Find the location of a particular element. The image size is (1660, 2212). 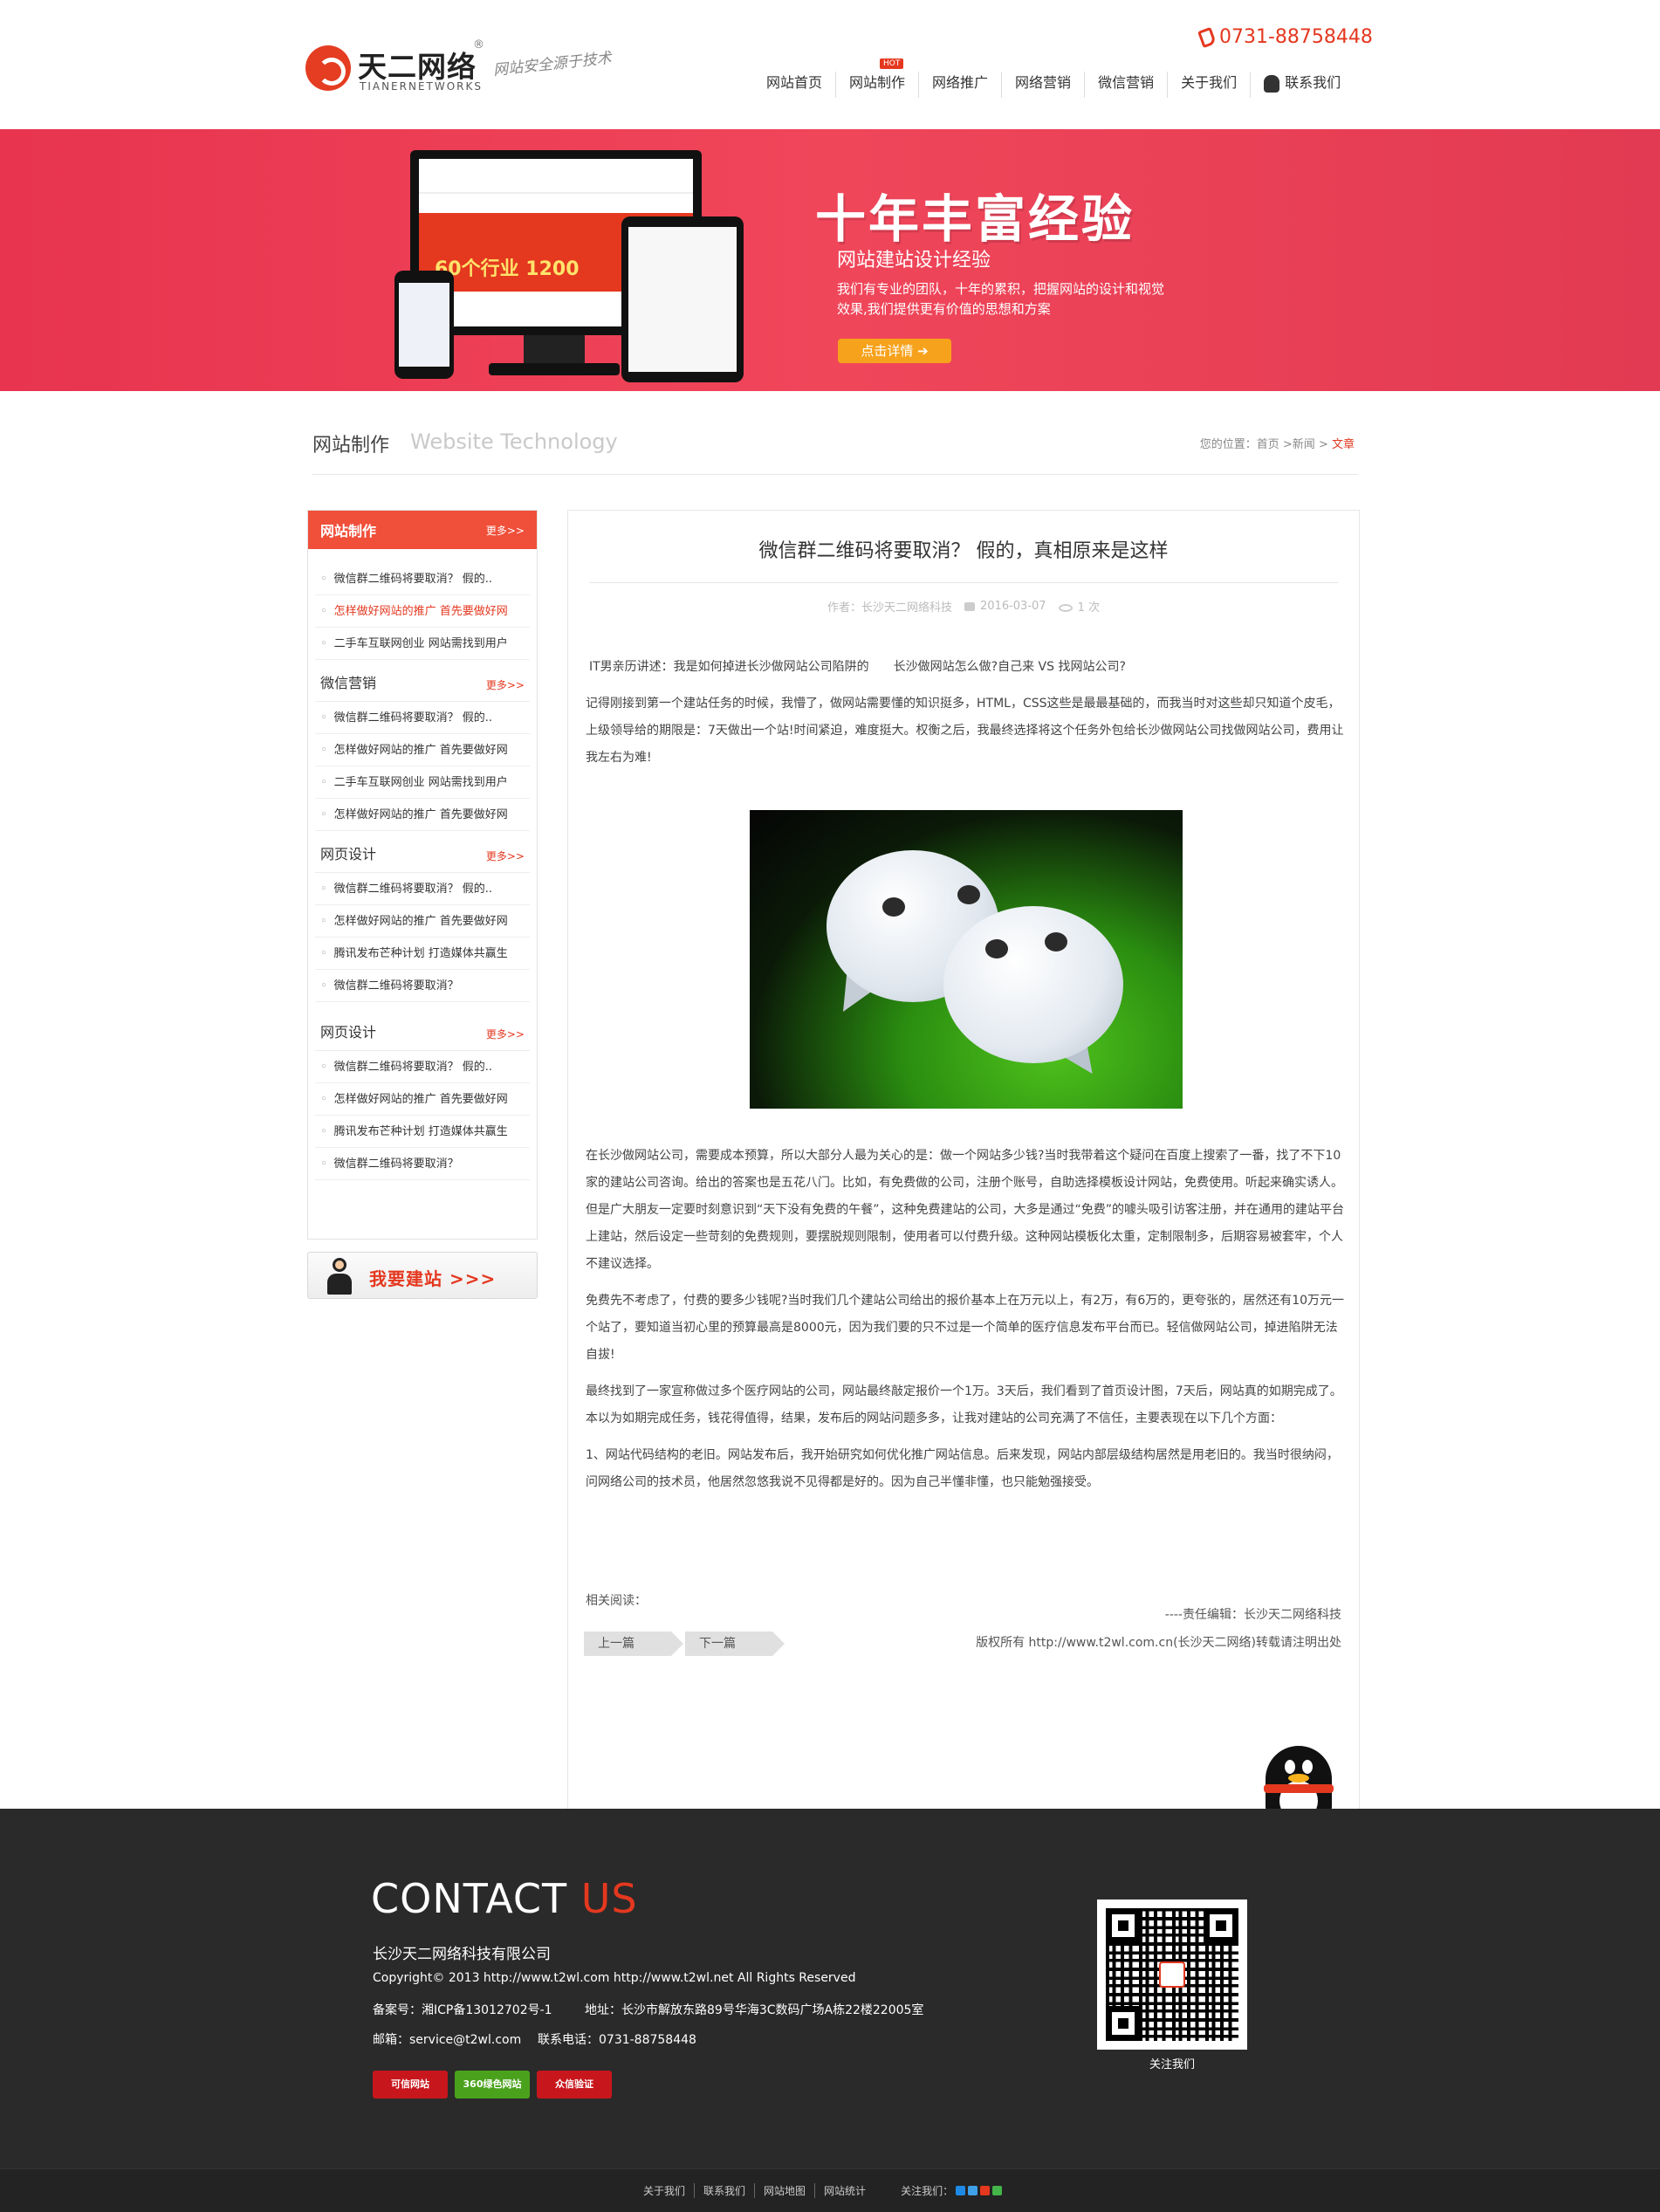

footer-links: 关于我们 联系我们 网站地图 网站统计 关注我们： is located at coordinates (819, 2190).